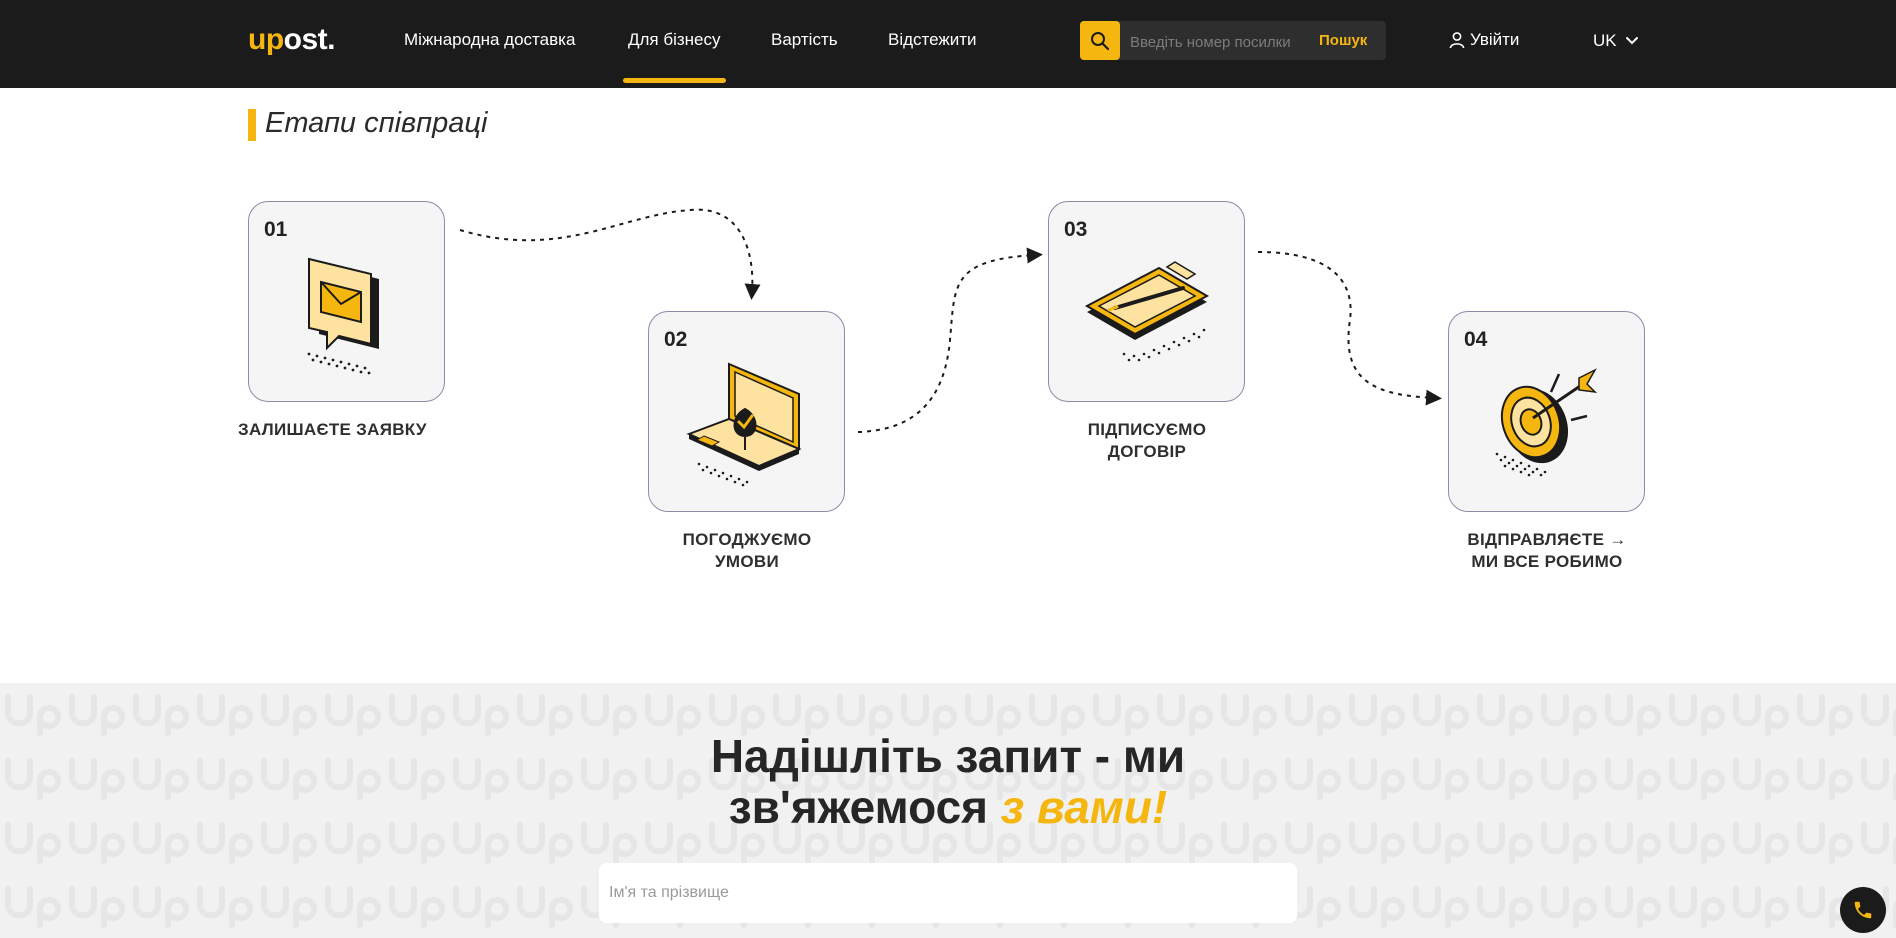  Describe the element at coordinates (864, 807) in the screenshot. I see `form-title-plain: зв'яжемося` at that location.